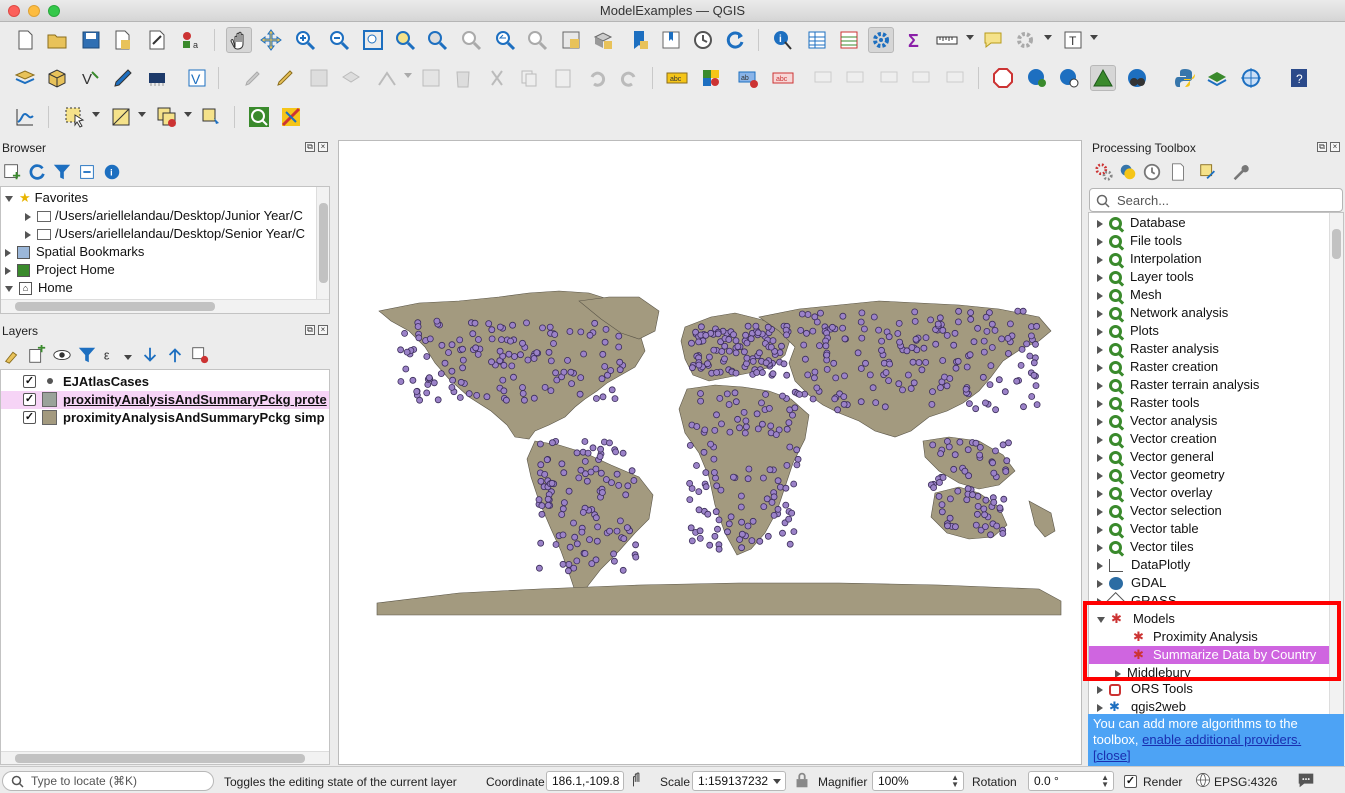 Image resolution: width=1345 pixels, height=793 pixels. I want to click on style-panel-icon, so click(12, 355).